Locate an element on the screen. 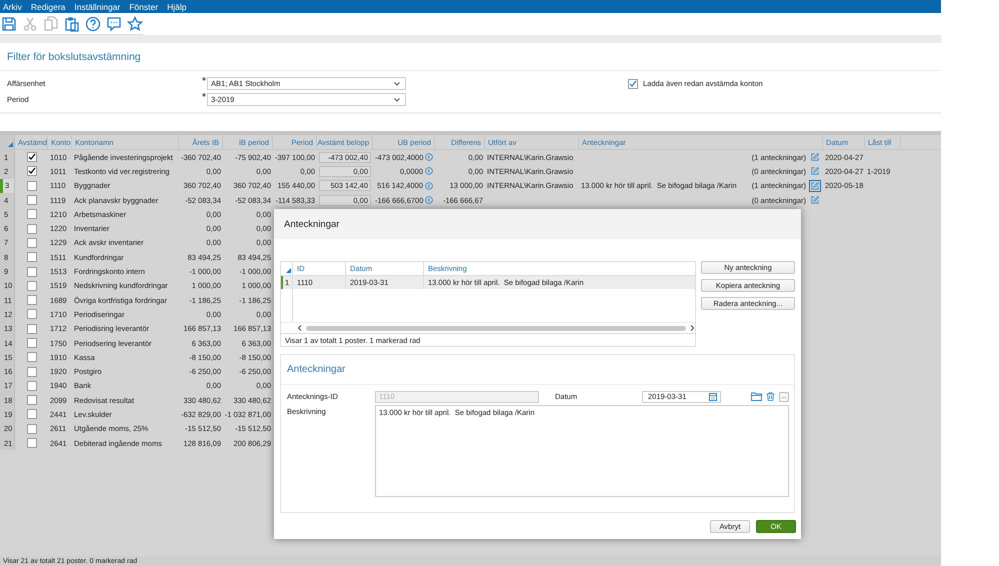  menu-item: Hjälp is located at coordinates (176, 7).